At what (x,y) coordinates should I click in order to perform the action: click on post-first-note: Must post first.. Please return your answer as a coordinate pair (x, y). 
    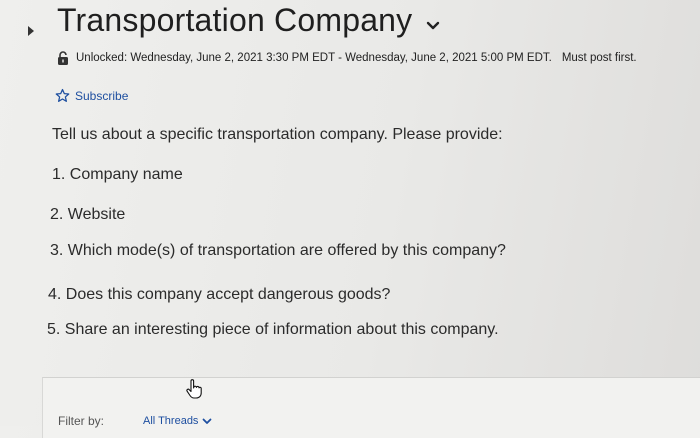
    Looking at the image, I should click on (599, 58).